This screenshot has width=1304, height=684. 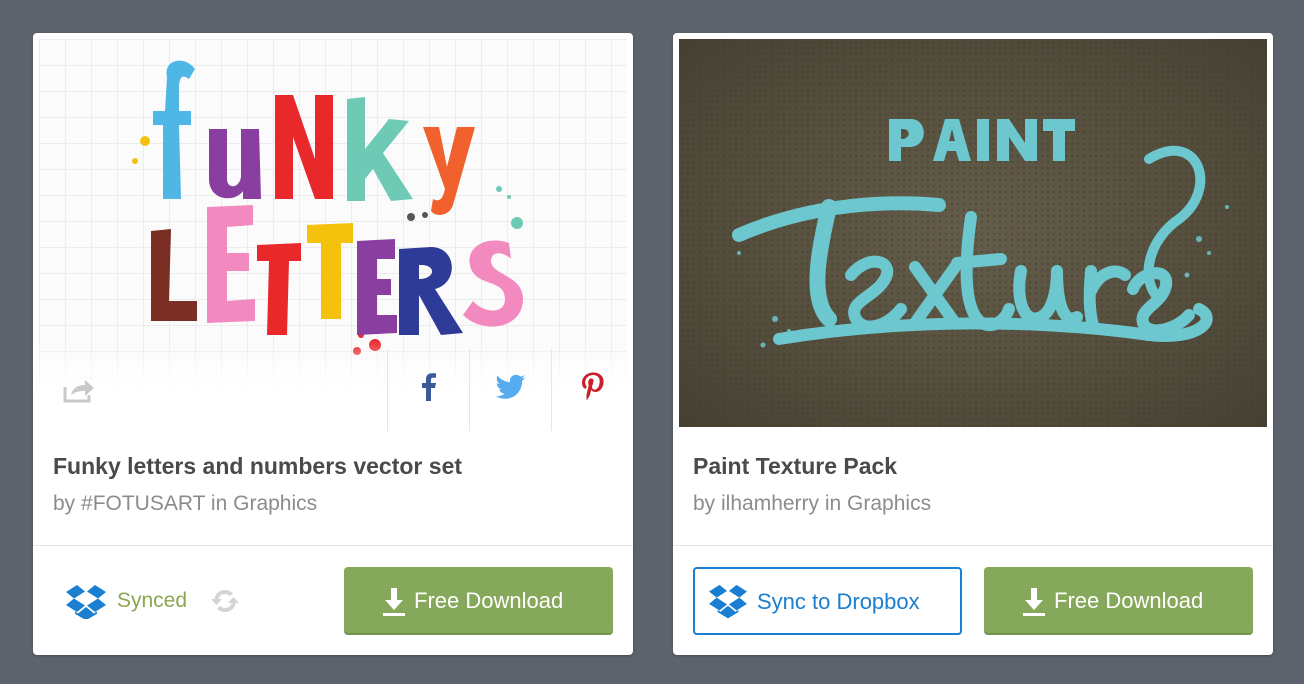 What do you see at coordinates (593, 386) in the screenshot?
I see `pinterest-icon` at bounding box center [593, 386].